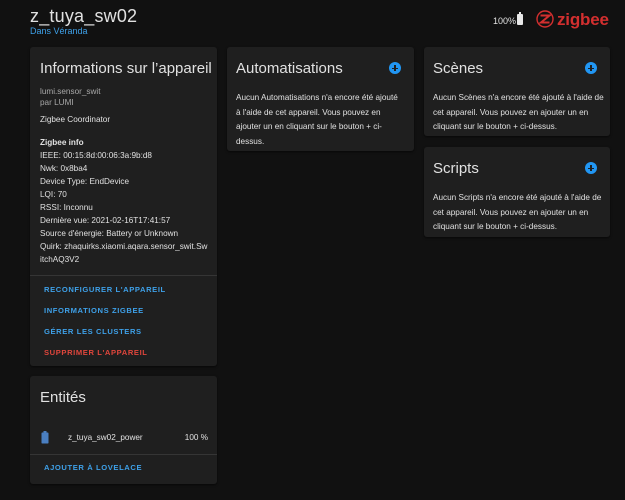 The width and height of the screenshot is (625, 500). I want to click on entity-name: z_tuya_sw02_power, so click(105, 437).